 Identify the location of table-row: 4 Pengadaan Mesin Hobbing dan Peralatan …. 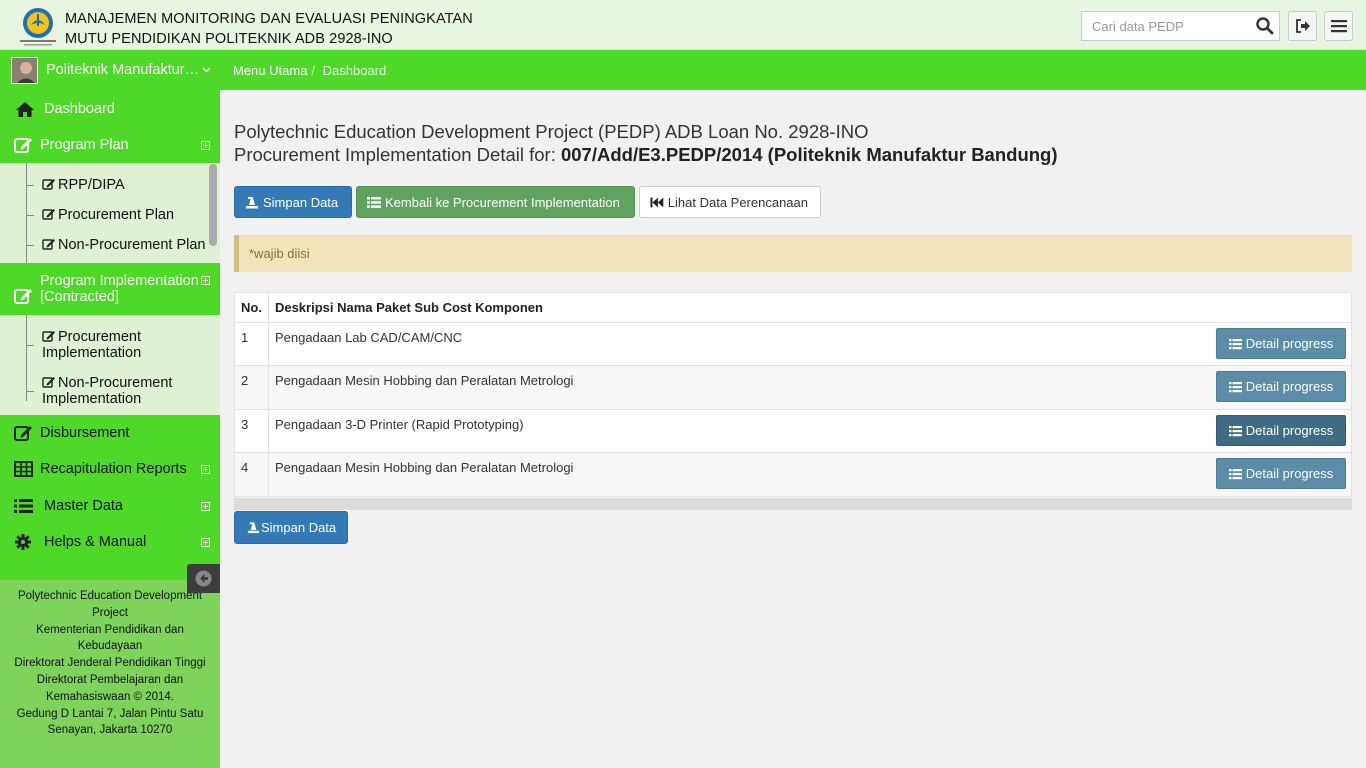
(793, 474).